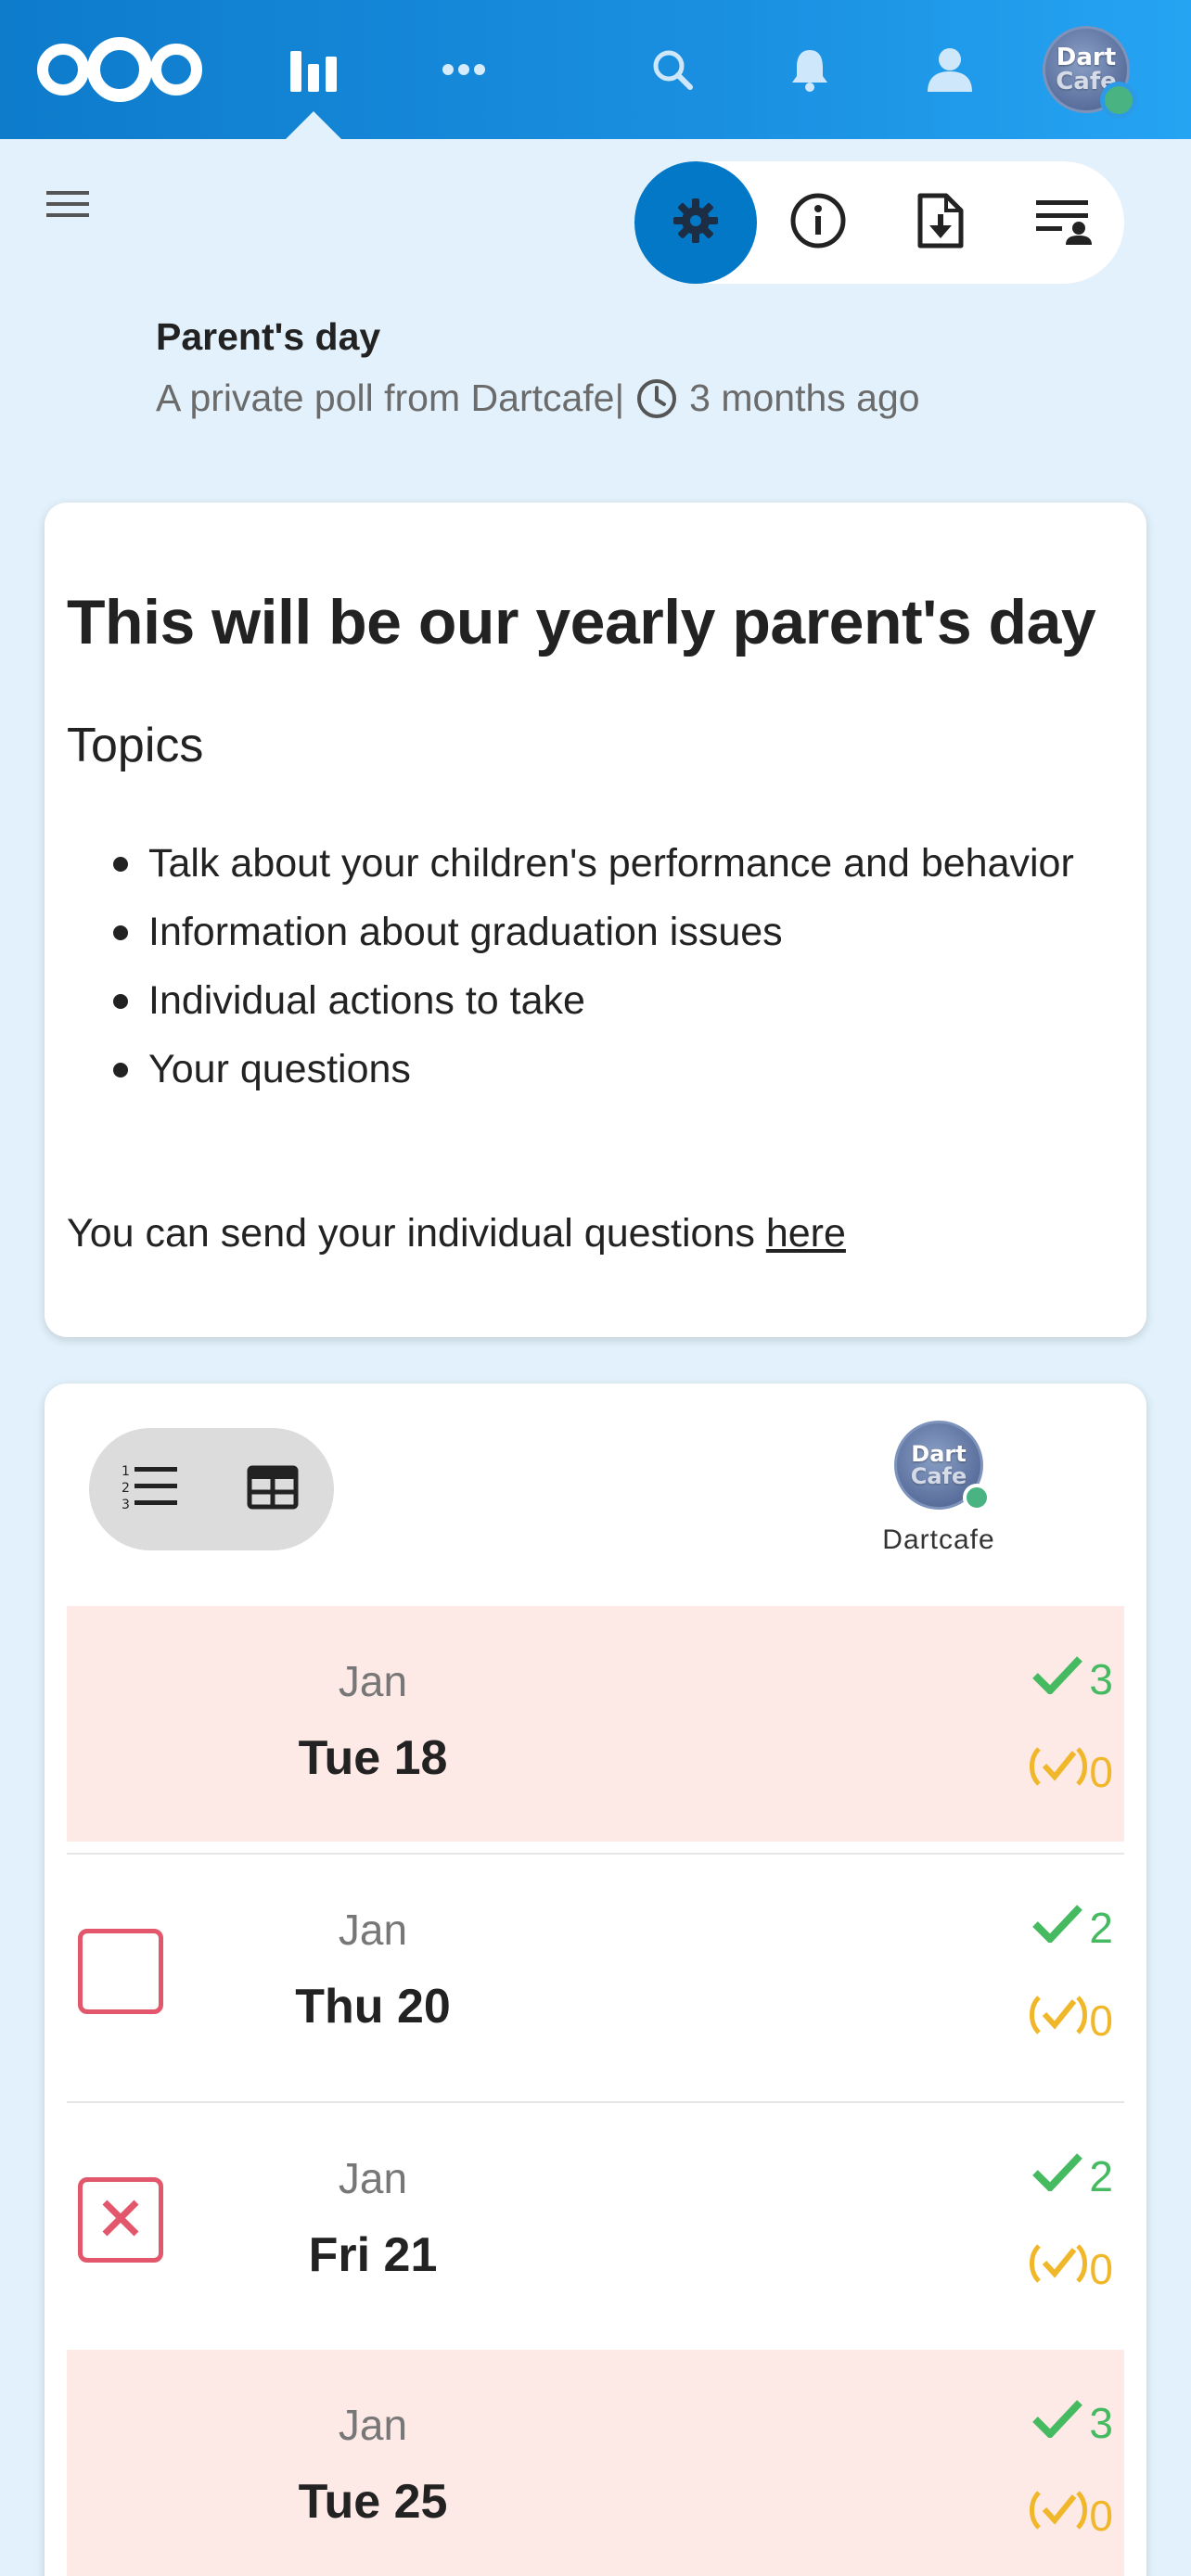  I want to click on list-item: Individual actions to take, so click(602, 1000).